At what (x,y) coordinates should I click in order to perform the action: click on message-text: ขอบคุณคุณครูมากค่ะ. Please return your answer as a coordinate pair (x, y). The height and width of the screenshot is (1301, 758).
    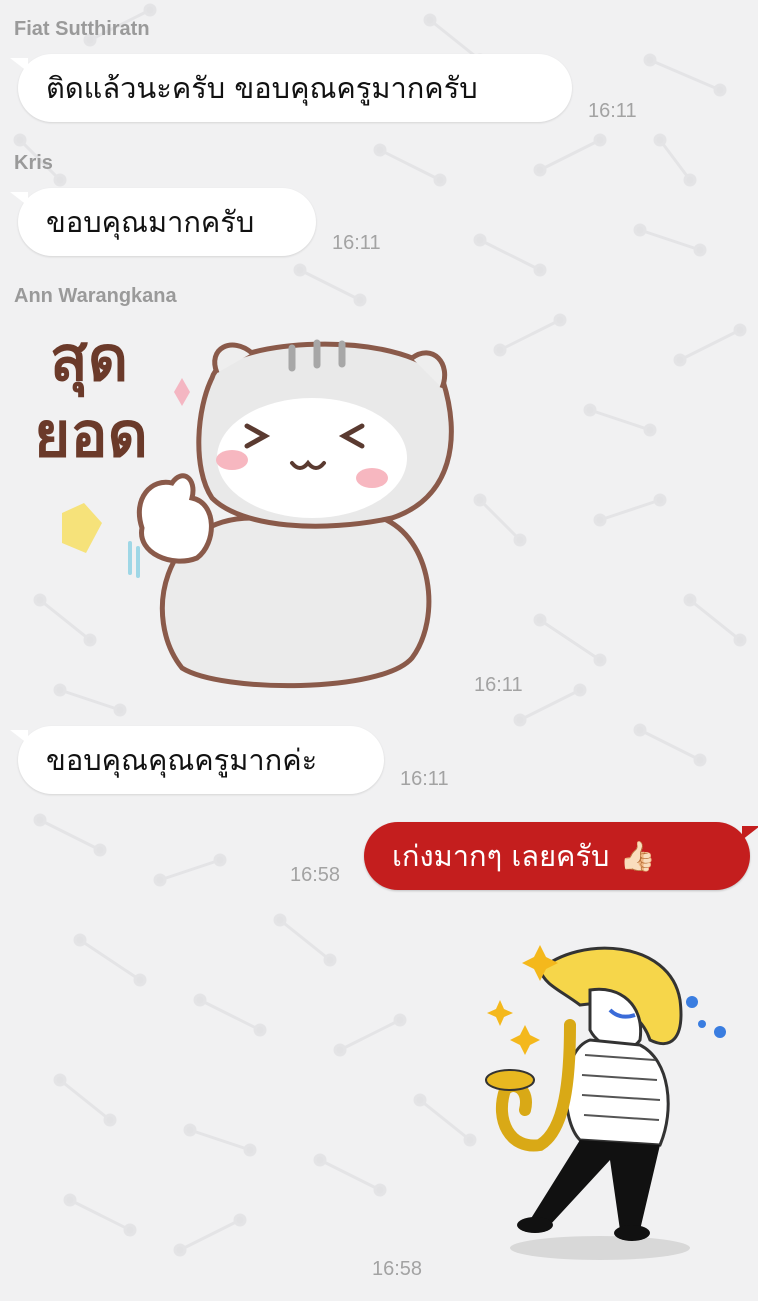
    Looking at the image, I should click on (182, 760).